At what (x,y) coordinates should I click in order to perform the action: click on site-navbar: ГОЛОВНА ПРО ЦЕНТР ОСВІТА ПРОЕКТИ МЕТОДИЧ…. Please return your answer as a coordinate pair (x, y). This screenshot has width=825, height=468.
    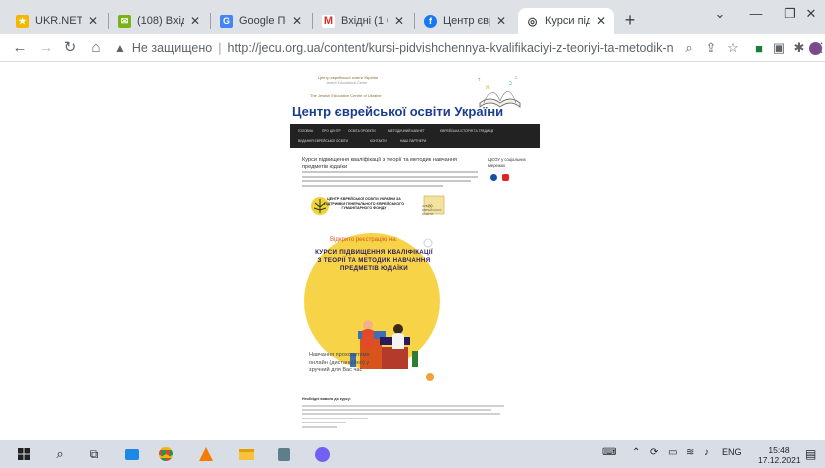
    Looking at the image, I should click on (415, 136).